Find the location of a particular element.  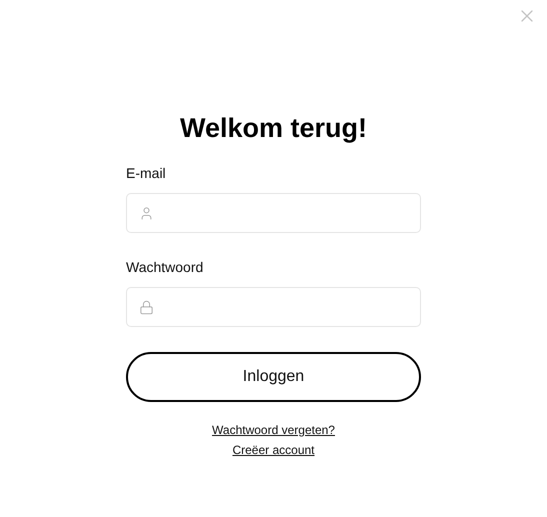

page-title: Welkom terug! is located at coordinates (274, 128).